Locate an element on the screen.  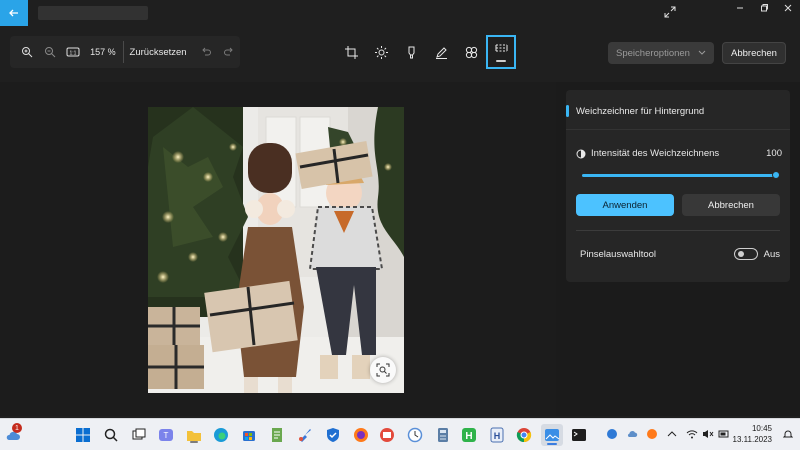
taskbar-app-paint is located at coordinates (305, 435).